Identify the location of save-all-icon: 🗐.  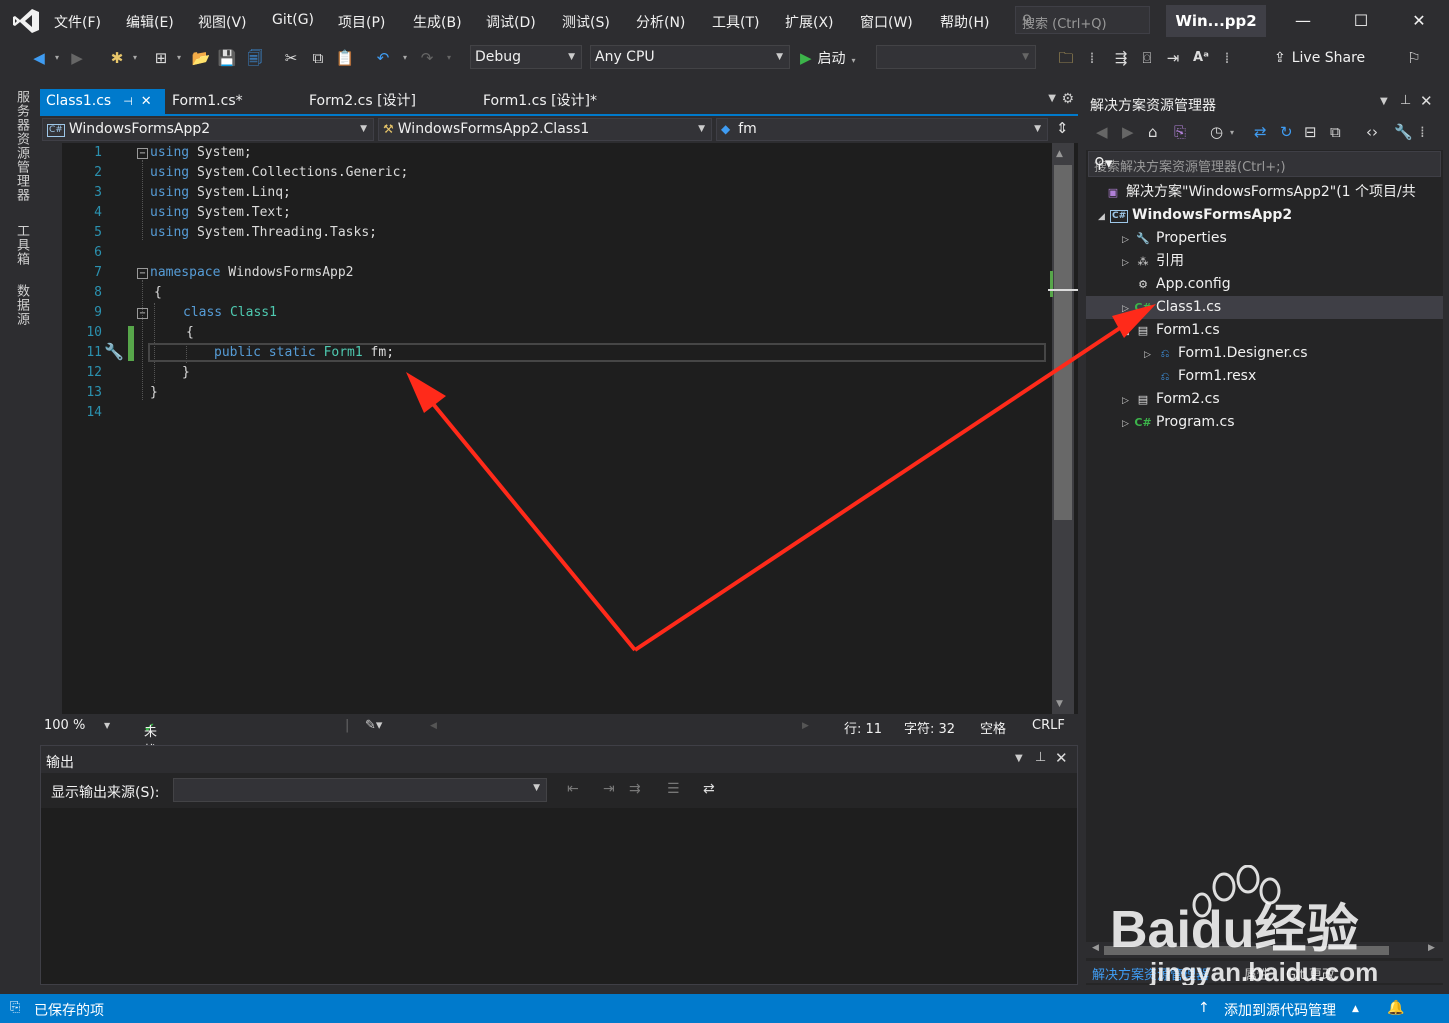
(255, 58).